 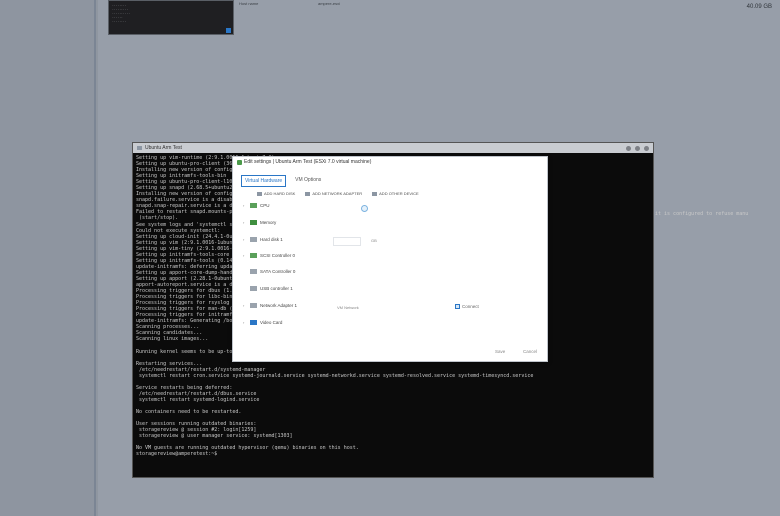 What do you see at coordinates (348, 307) in the screenshot?
I see `network-select: VM Network` at bounding box center [348, 307].